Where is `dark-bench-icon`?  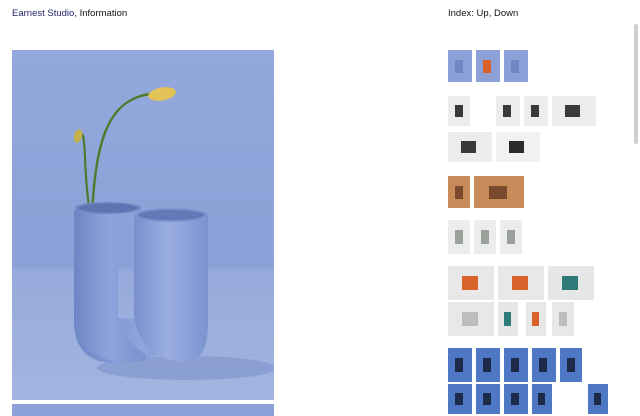
dark-bench-icon is located at coordinates (516, 147).